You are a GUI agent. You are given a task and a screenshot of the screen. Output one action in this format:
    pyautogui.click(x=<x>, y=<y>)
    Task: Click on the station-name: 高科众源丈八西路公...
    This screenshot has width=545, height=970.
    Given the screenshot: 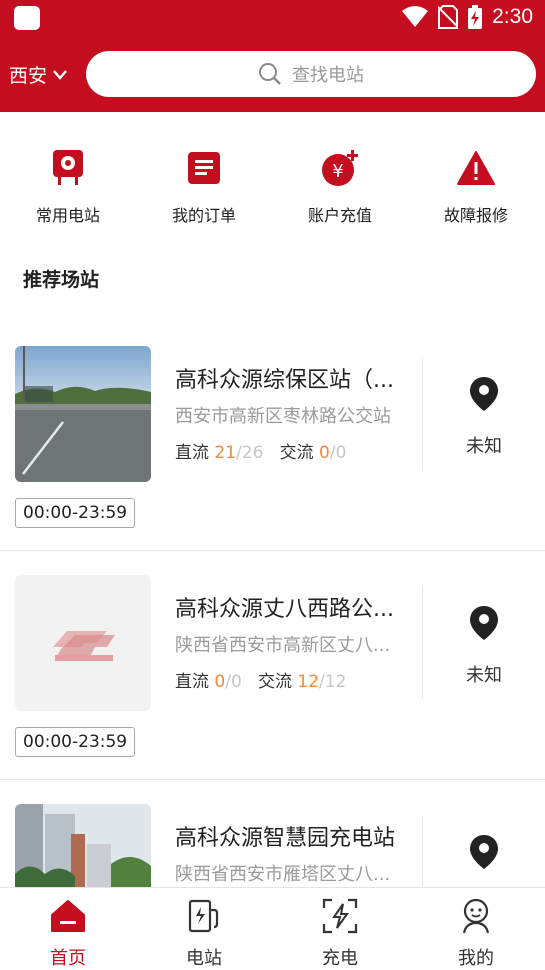 What is the action you would take?
    pyautogui.click(x=284, y=609)
    